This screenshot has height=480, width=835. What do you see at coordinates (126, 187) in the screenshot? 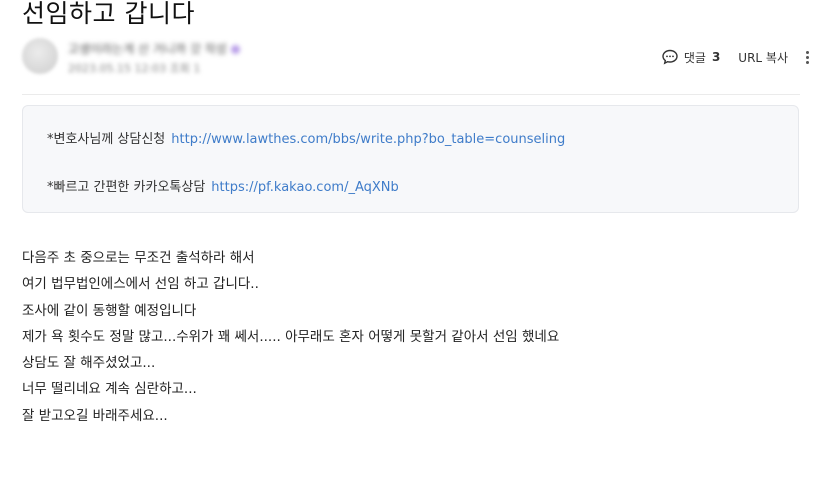
I see `notice-label: *빠르고 간편한 카카오톡상담` at bounding box center [126, 187].